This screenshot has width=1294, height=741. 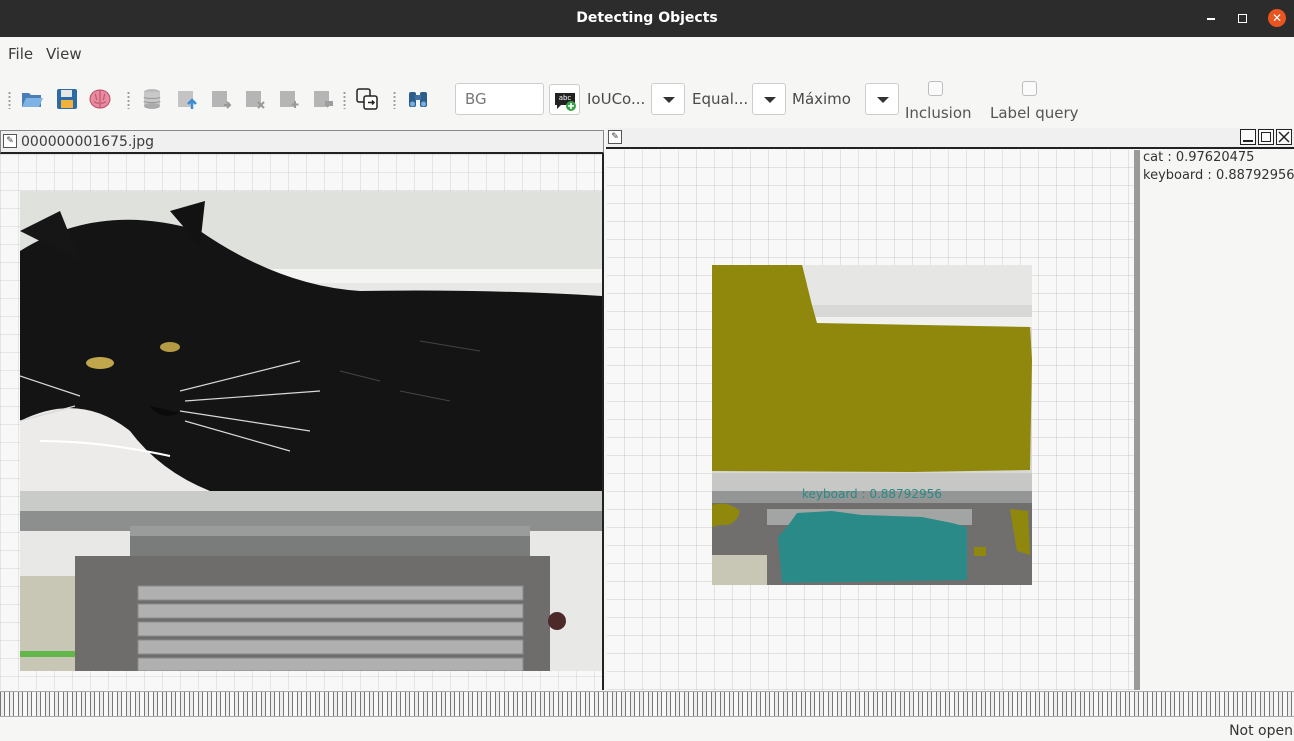 What do you see at coordinates (499, 99) in the screenshot?
I see `class-input: BG` at bounding box center [499, 99].